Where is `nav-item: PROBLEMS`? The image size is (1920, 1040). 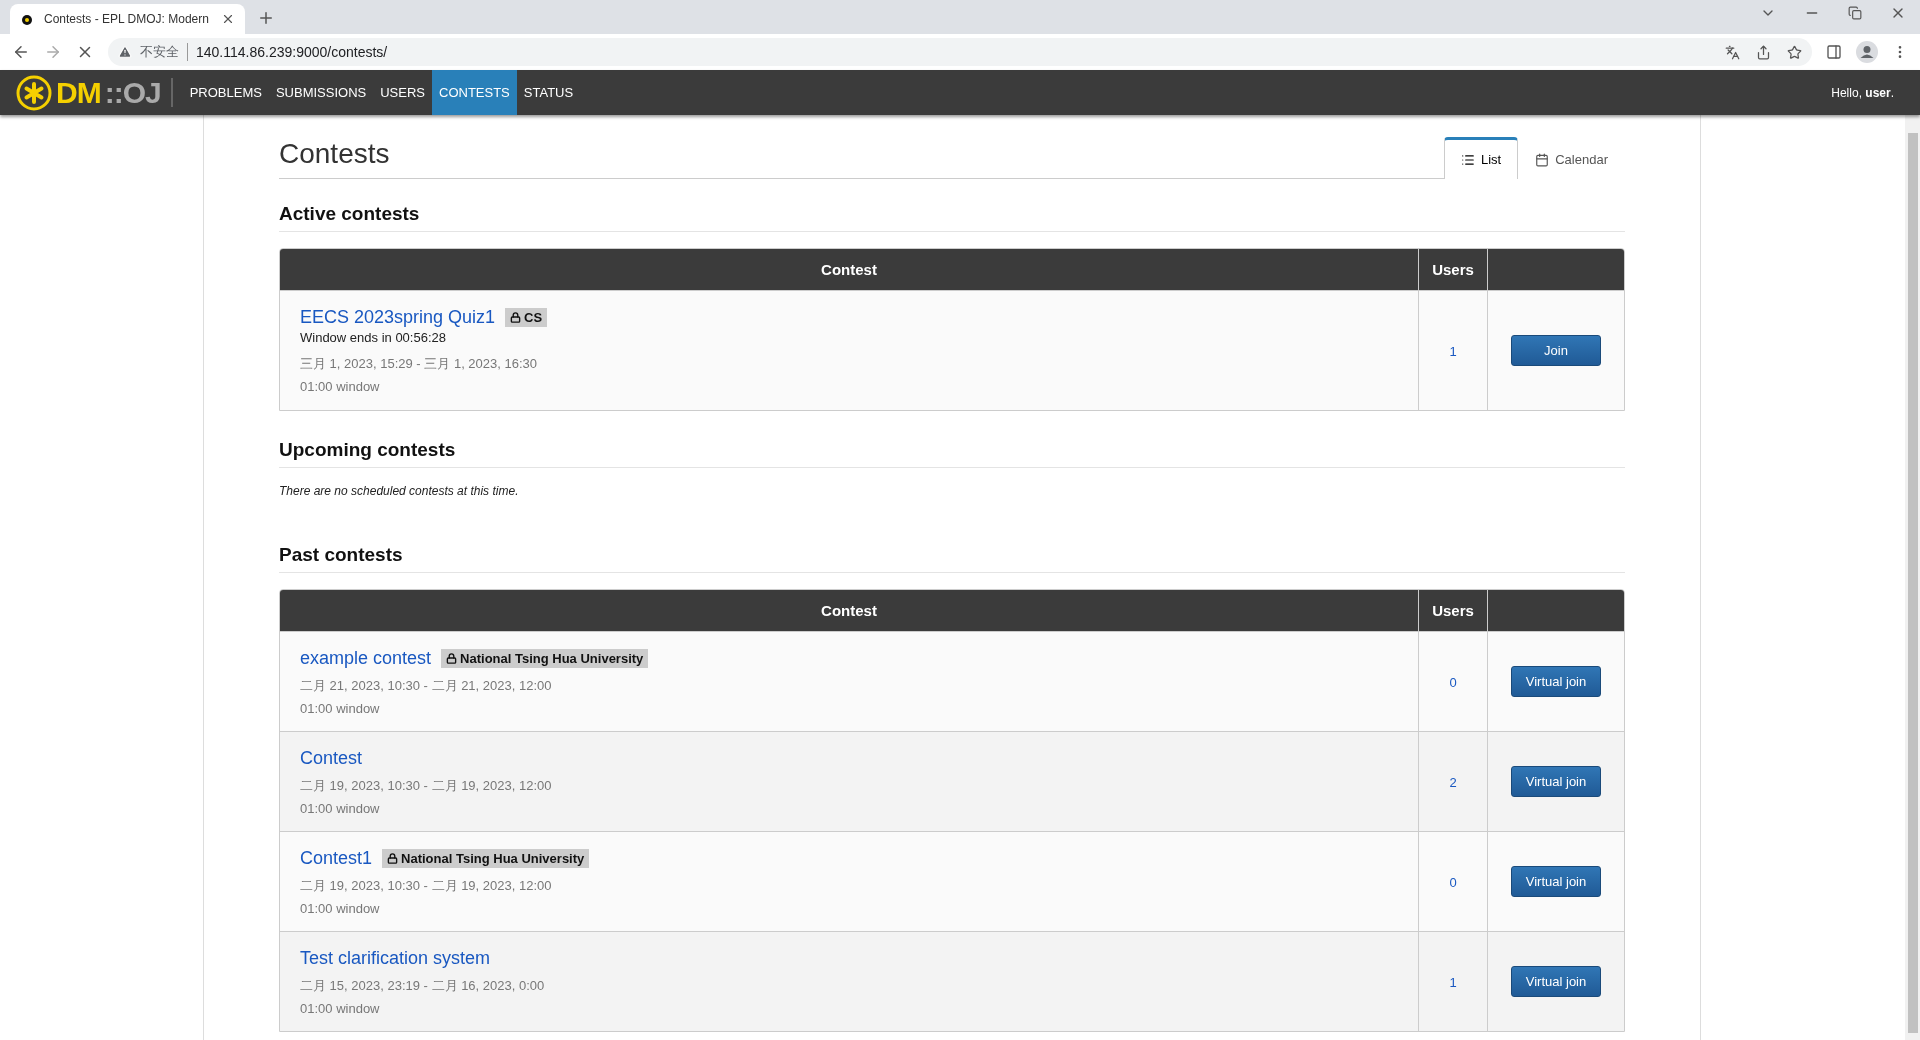 nav-item: PROBLEMS is located at coordinates (225, 92).